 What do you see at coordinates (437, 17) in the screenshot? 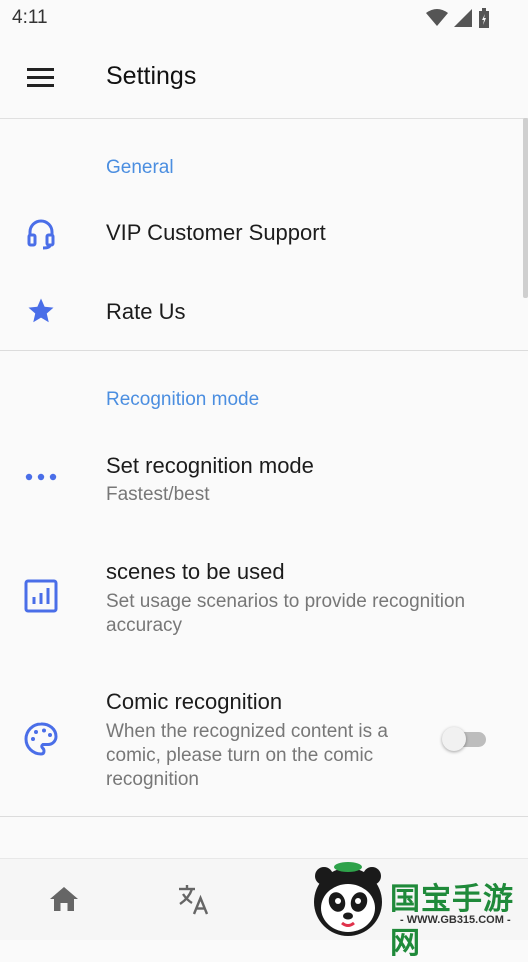
I see `wifi-icon` at bounding box center [437, 17].